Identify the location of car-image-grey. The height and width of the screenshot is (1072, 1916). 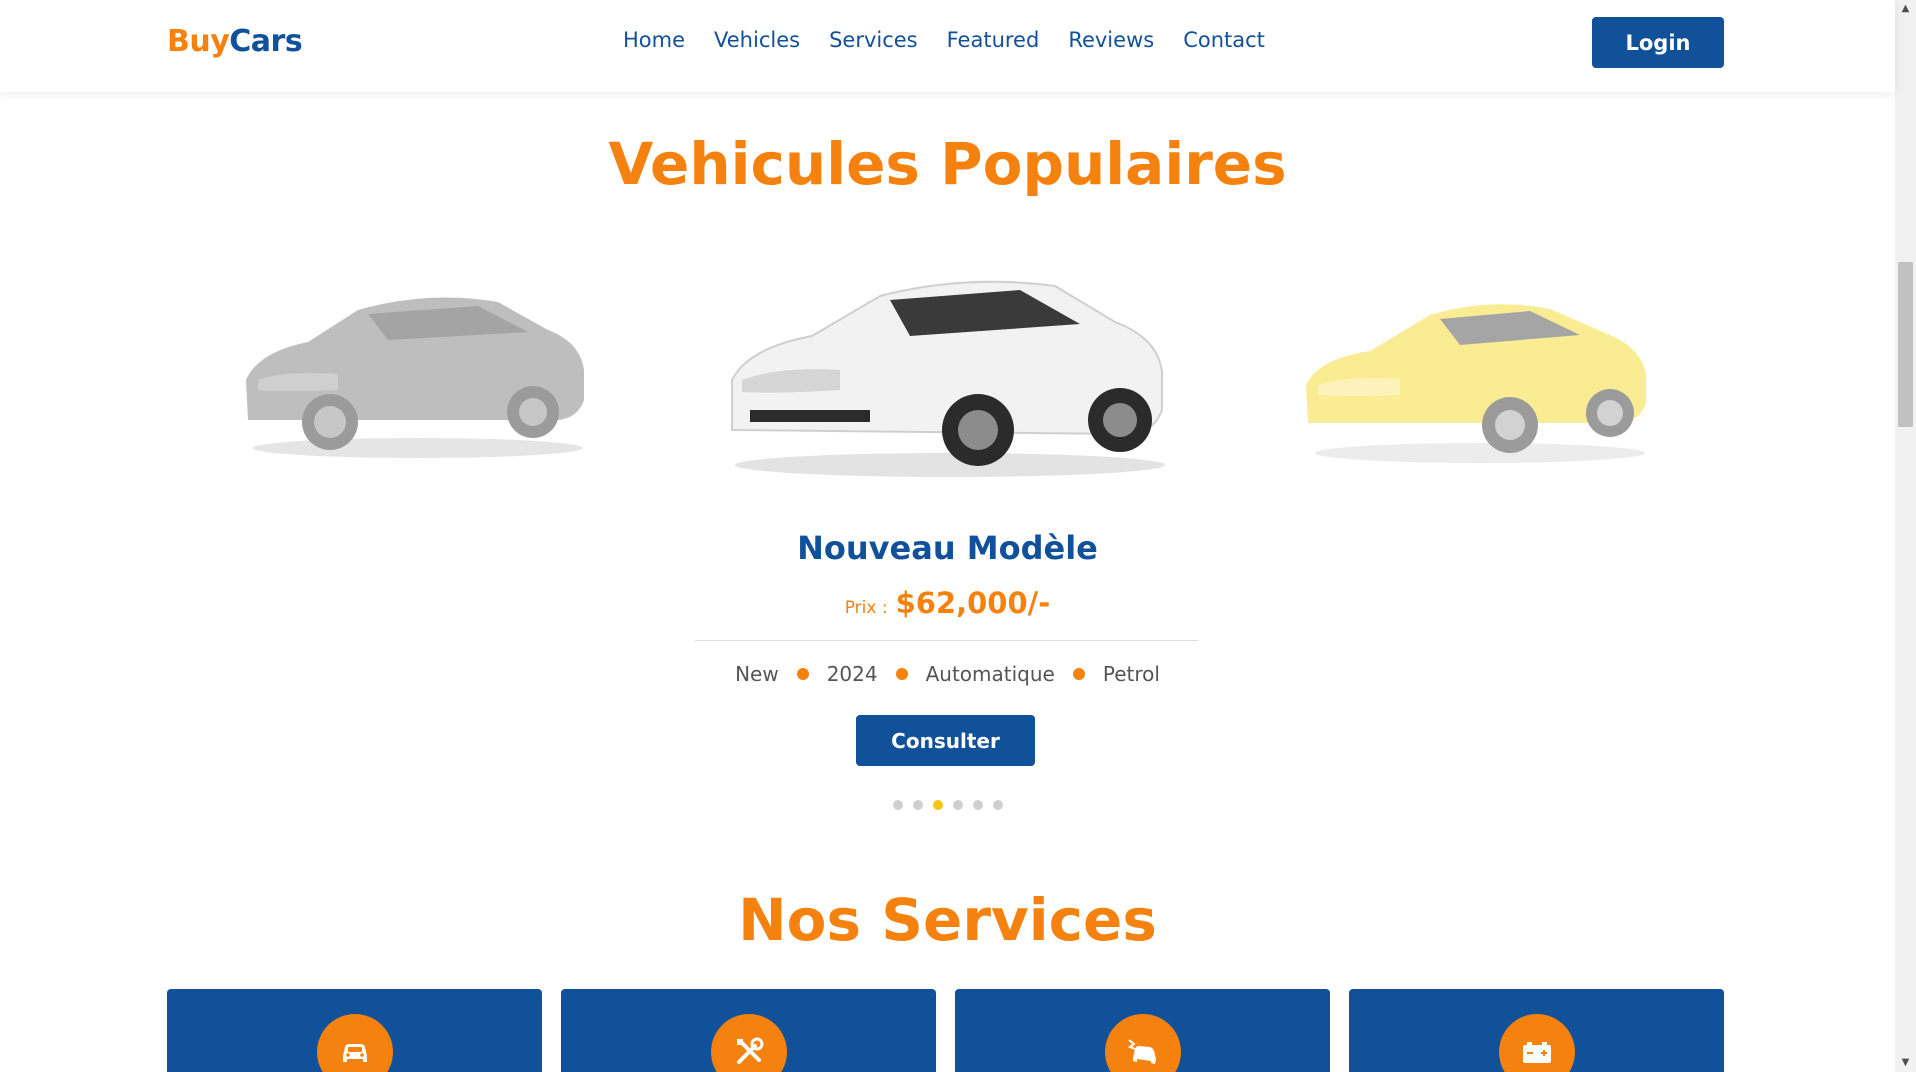
(413, 370).